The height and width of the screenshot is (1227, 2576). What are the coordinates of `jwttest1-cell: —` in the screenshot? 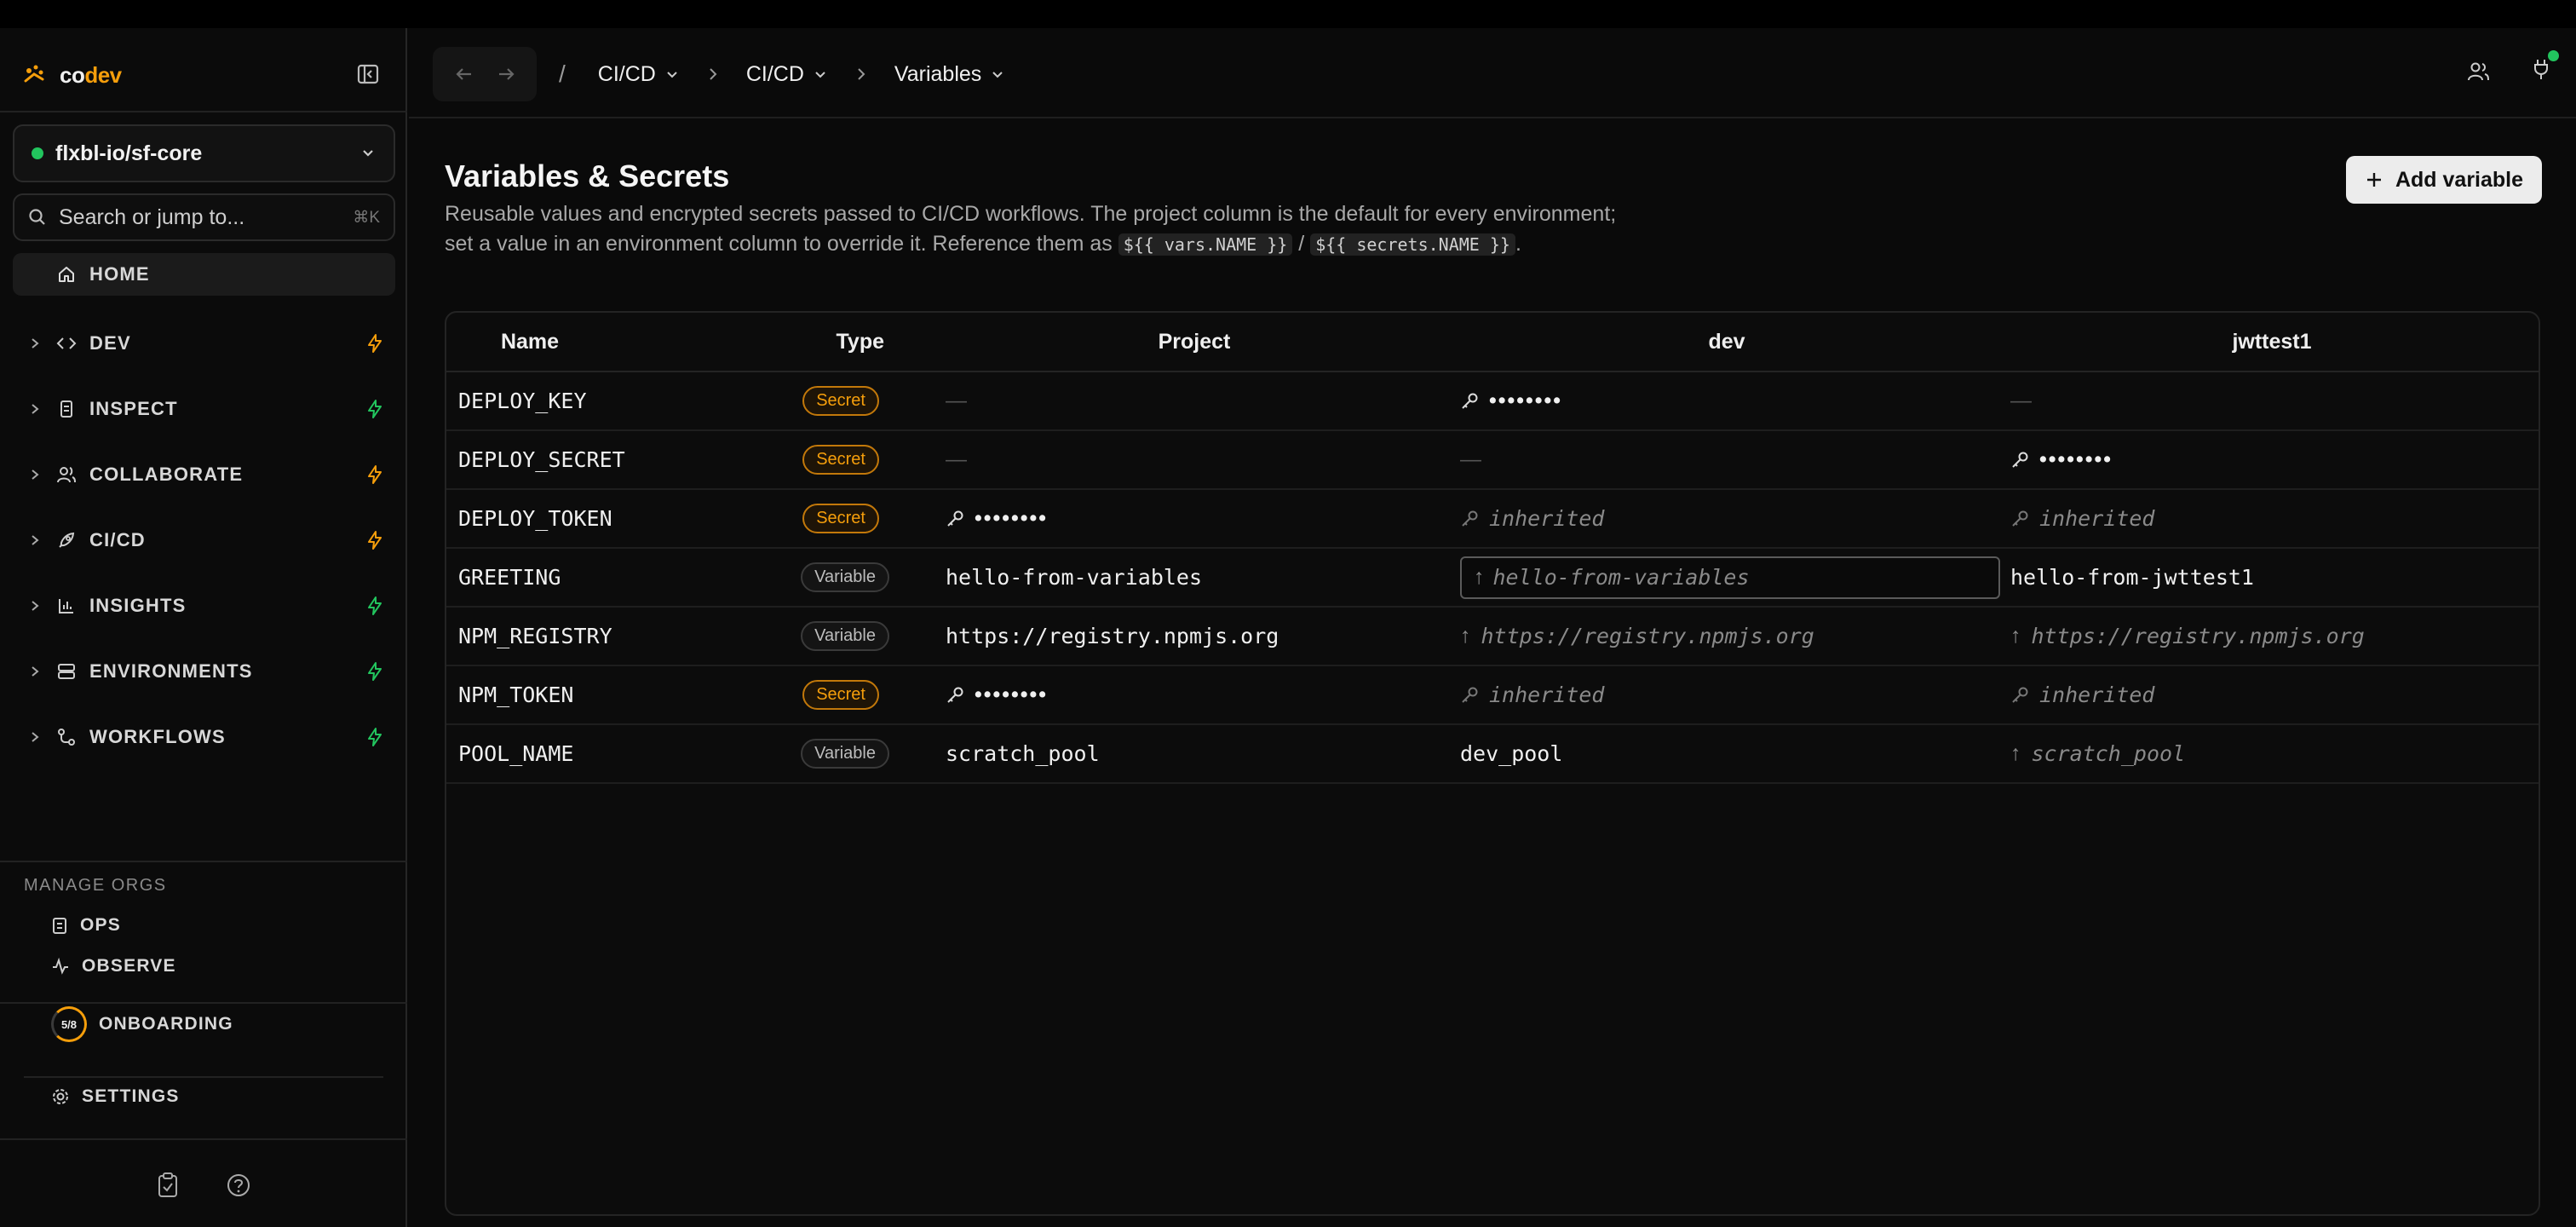 It's located at (2270, 402).